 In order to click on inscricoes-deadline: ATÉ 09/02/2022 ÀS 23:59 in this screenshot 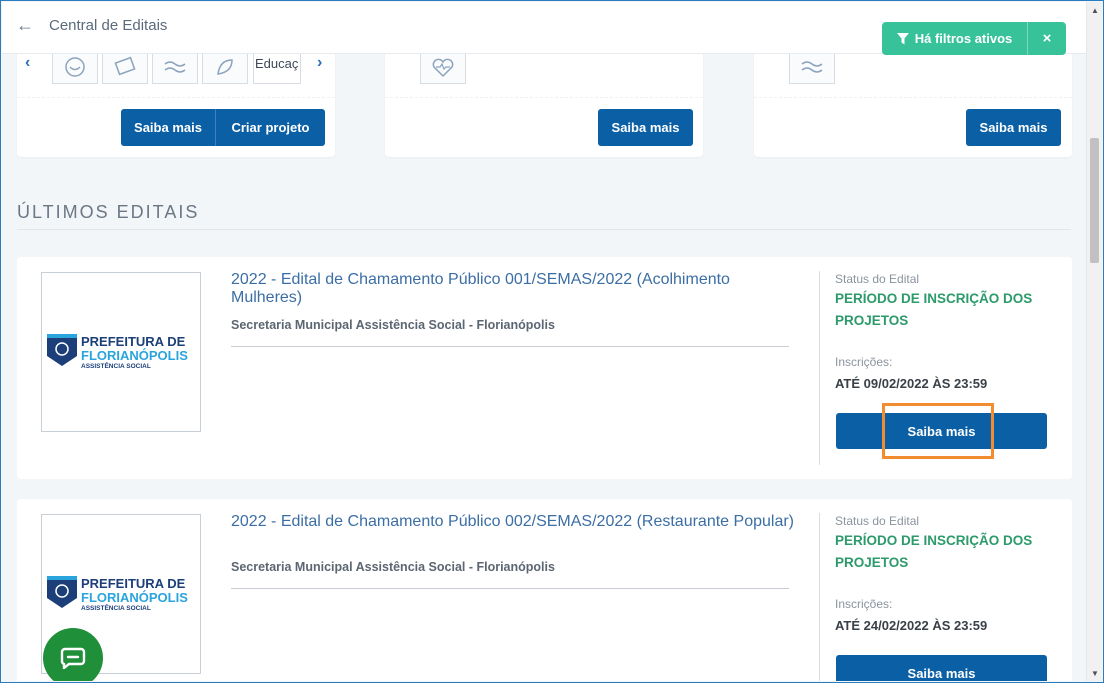, I will do `click(911, 383)`.